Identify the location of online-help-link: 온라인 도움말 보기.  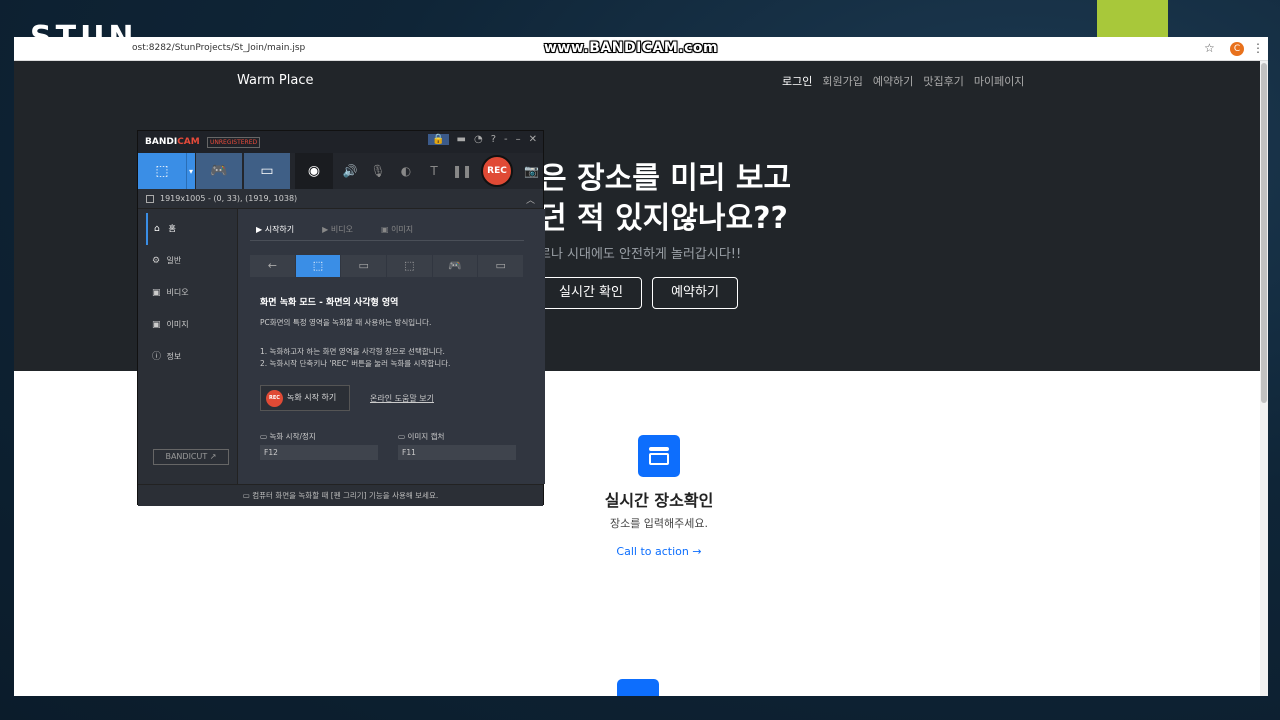
(402, 398).